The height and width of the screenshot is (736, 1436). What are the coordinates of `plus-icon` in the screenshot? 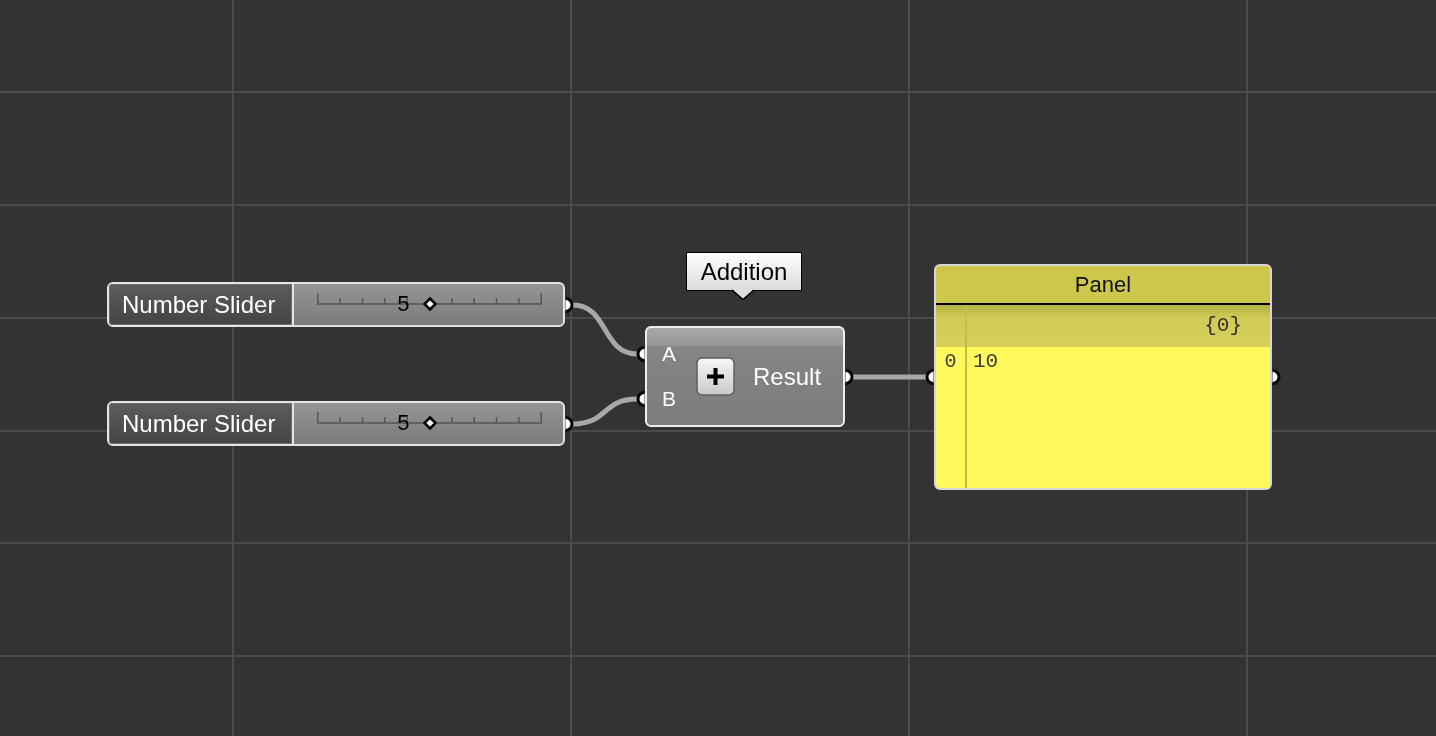 It's located at (715, 376).